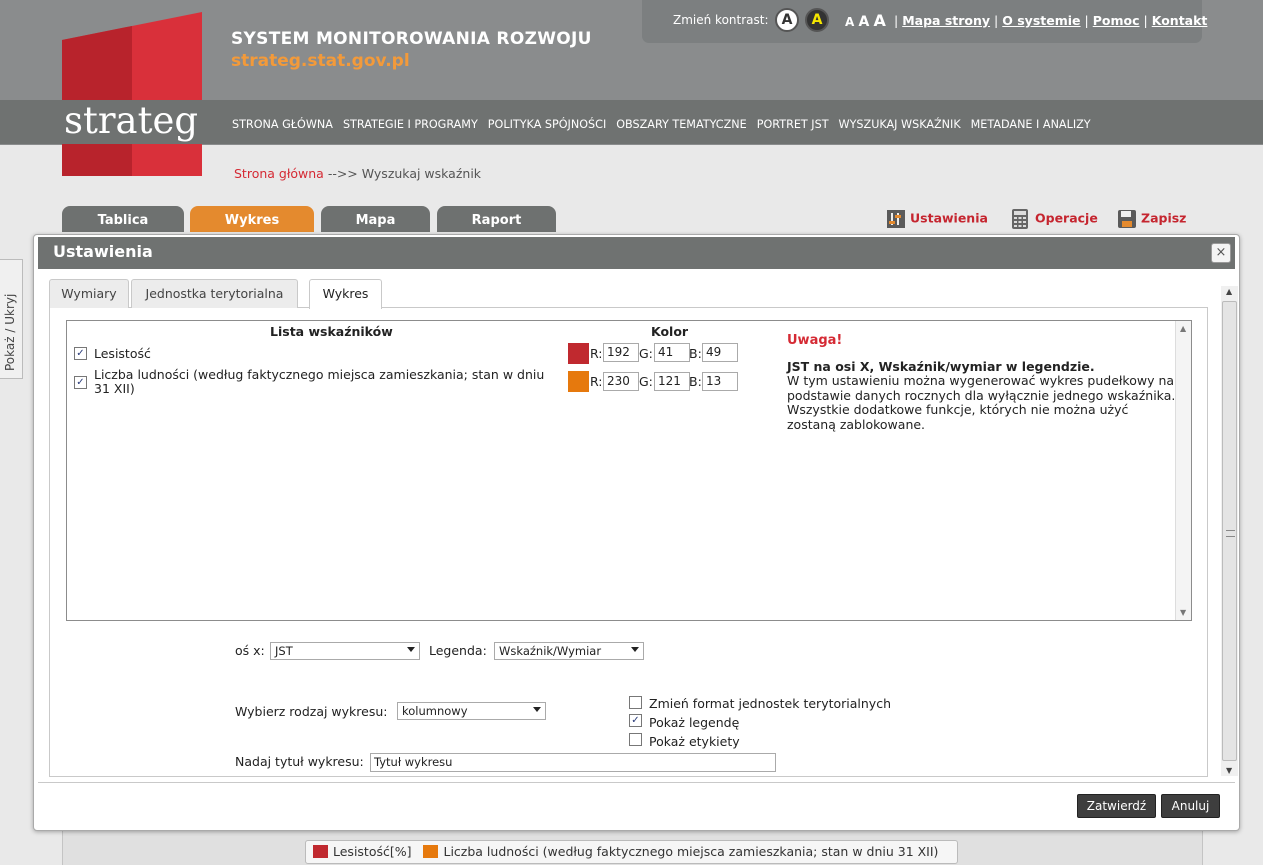 The width and height of the screenshot is (1263, 865). What do you see at coordinates (670, 331) in the screenshot?
I see `color-header: Kolor` at bounding box center [670, 331].